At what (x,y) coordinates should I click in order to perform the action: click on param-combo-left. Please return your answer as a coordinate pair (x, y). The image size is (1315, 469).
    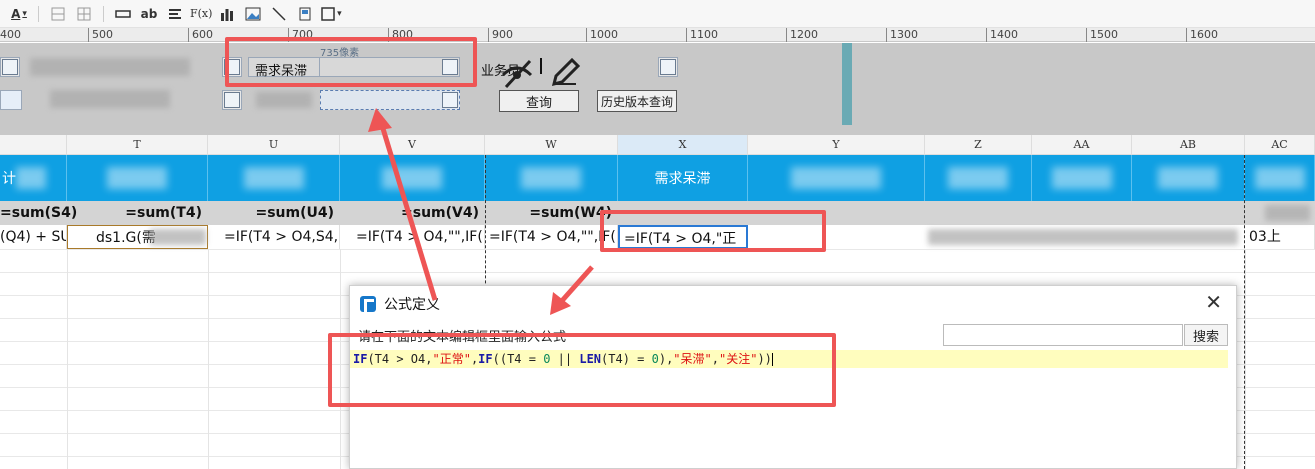
    Looking at the image, I should click on (10, 67).